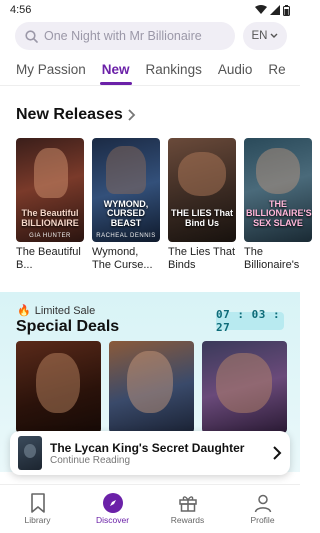  I want to click on fire-icon: 🔥, so click(24, 311).